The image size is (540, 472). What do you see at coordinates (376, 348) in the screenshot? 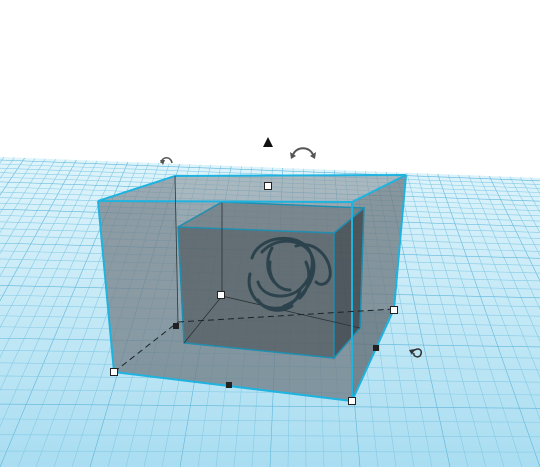
I see `edge-handle-right` at bounding box center [376, 348].